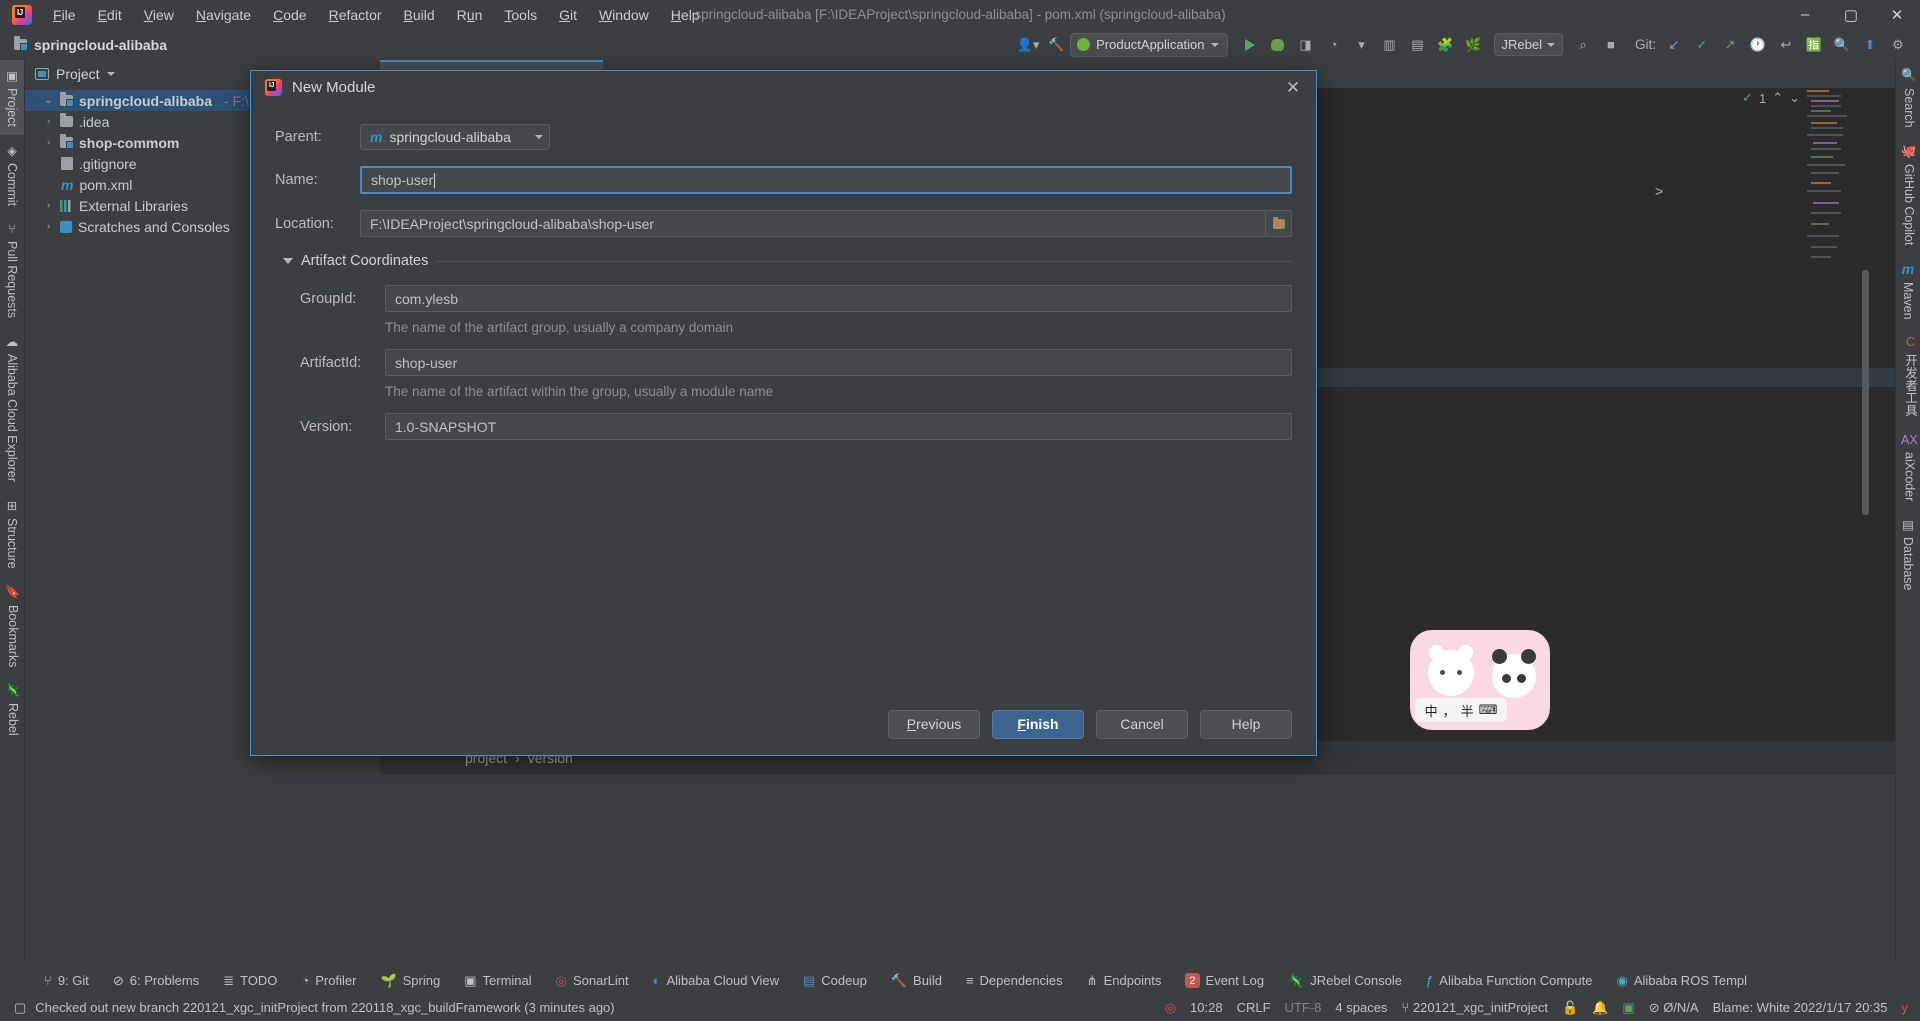 The height and width of the screenshot is (1021, 1920). Describe the element at coordinates (1038, 724) in the screenshot. I see `finish-button: Finish` at that location.